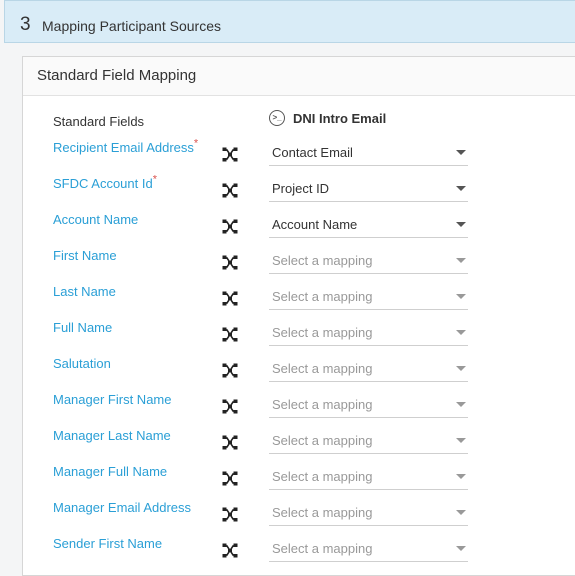 Image resolution: width=575 pixels, height=576 pixels. Describe the element at coordinates (99, 121) in the screenshot. I see `standard-fields-column-header: Standard Fields` at that location.